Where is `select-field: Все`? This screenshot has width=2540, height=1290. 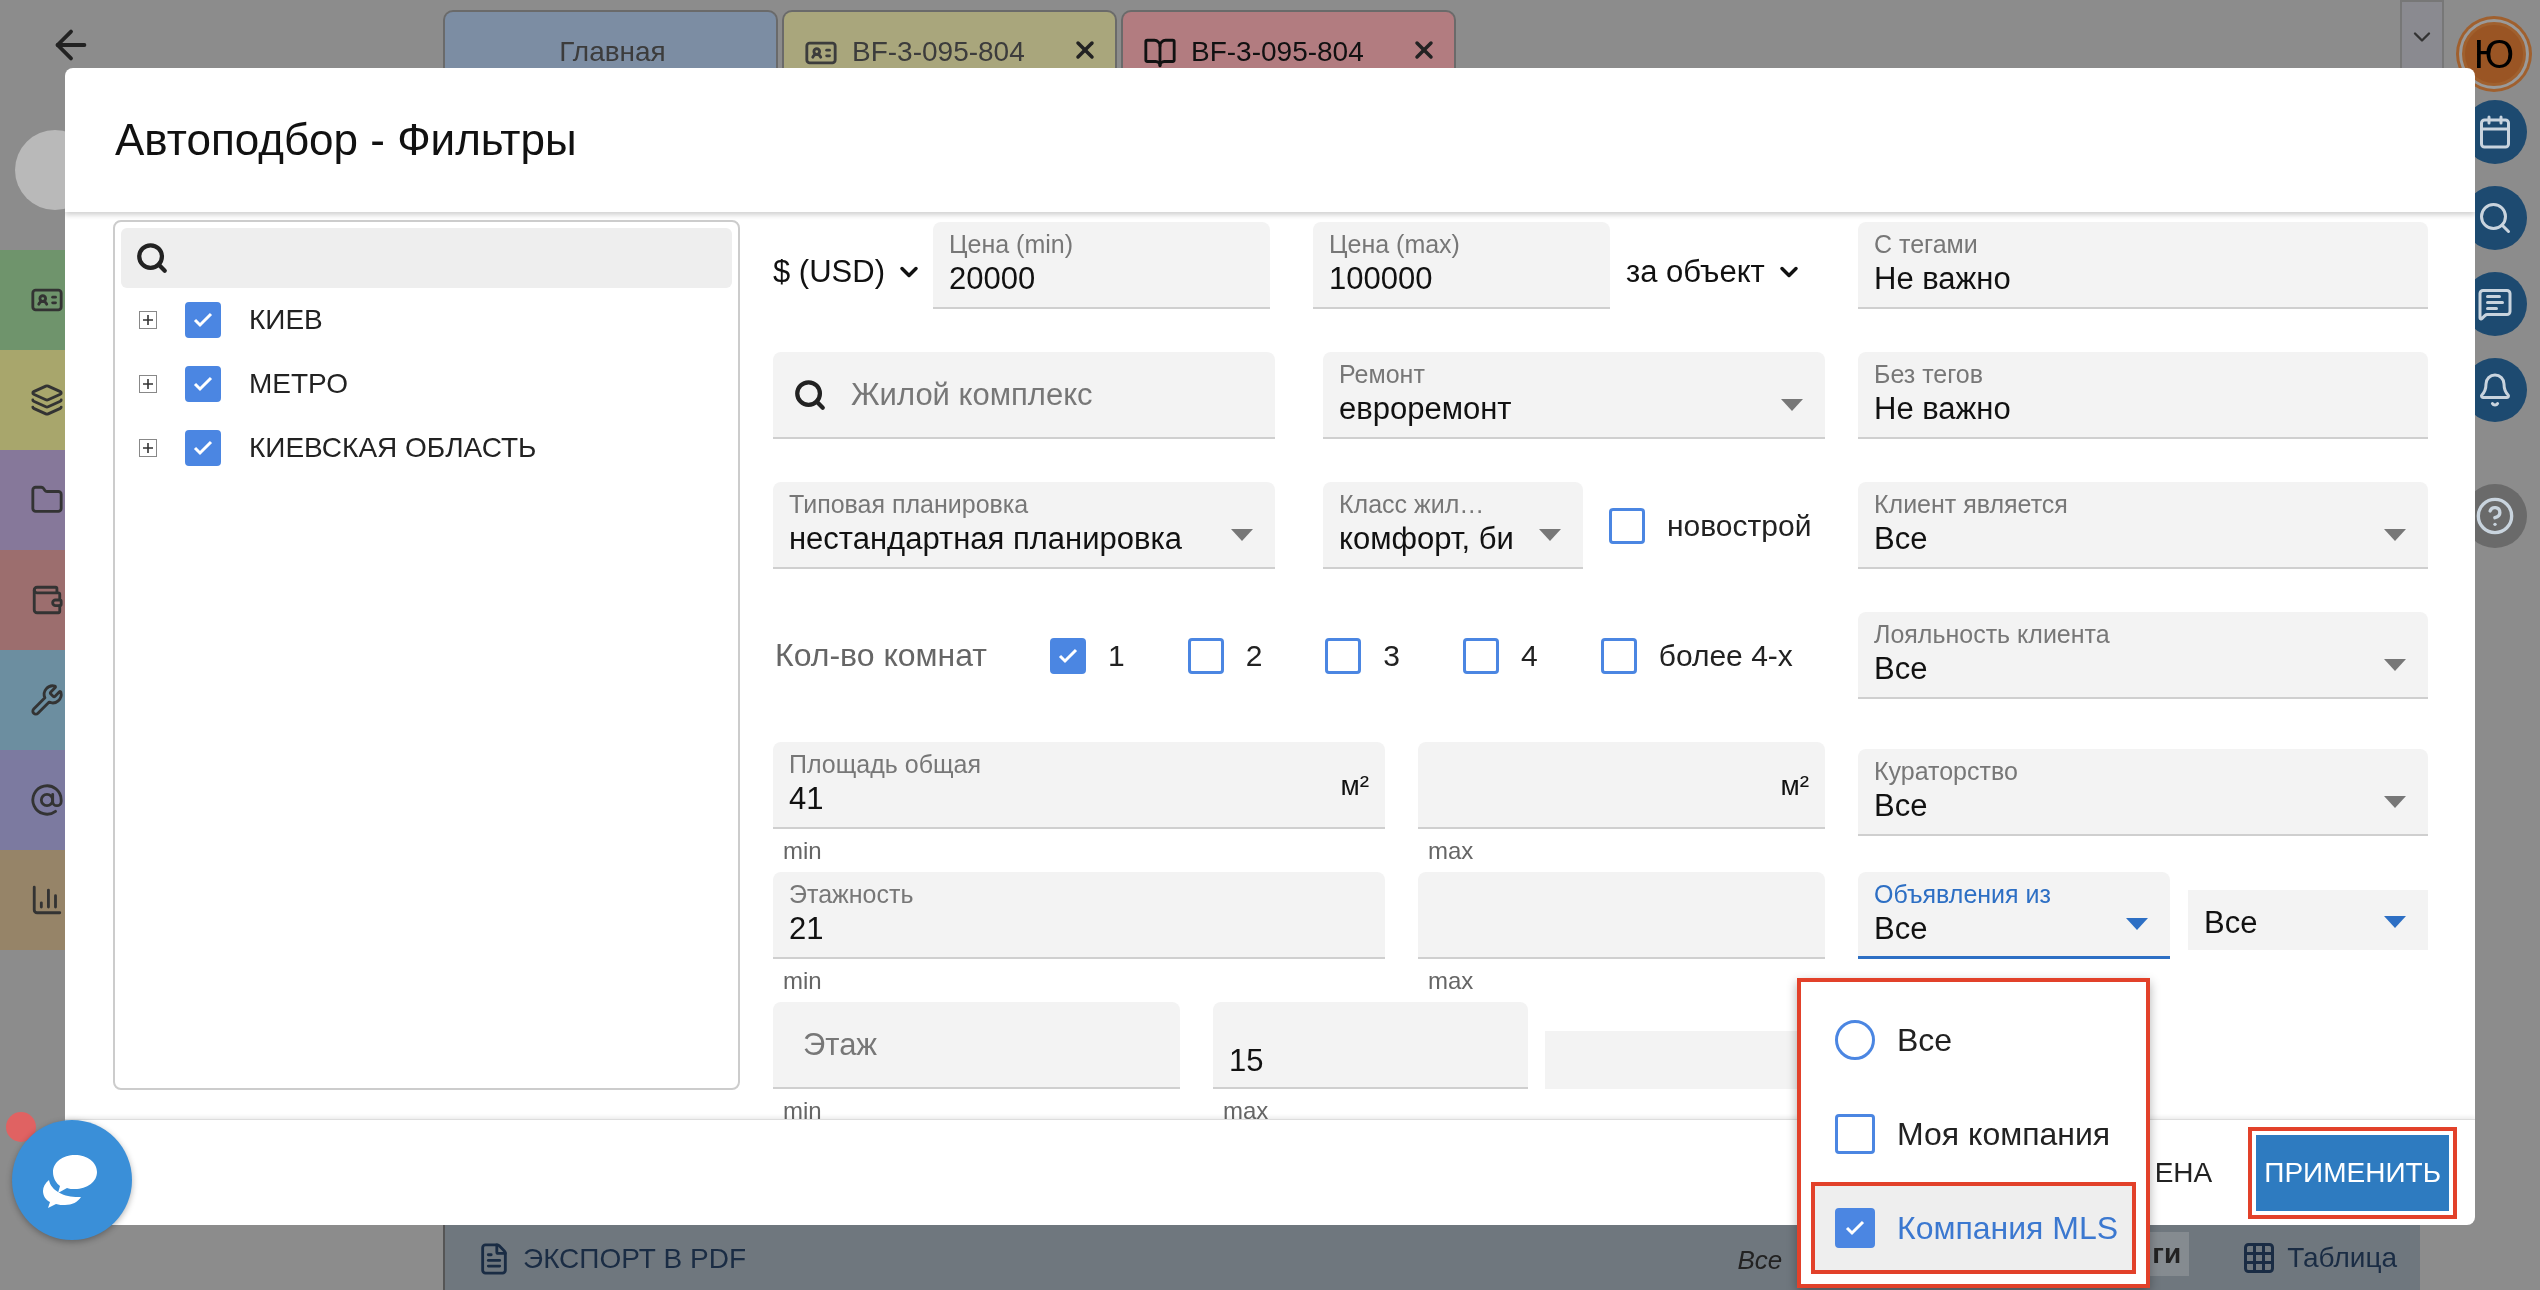 select-field: Все is located at coordinates (2308, 920).